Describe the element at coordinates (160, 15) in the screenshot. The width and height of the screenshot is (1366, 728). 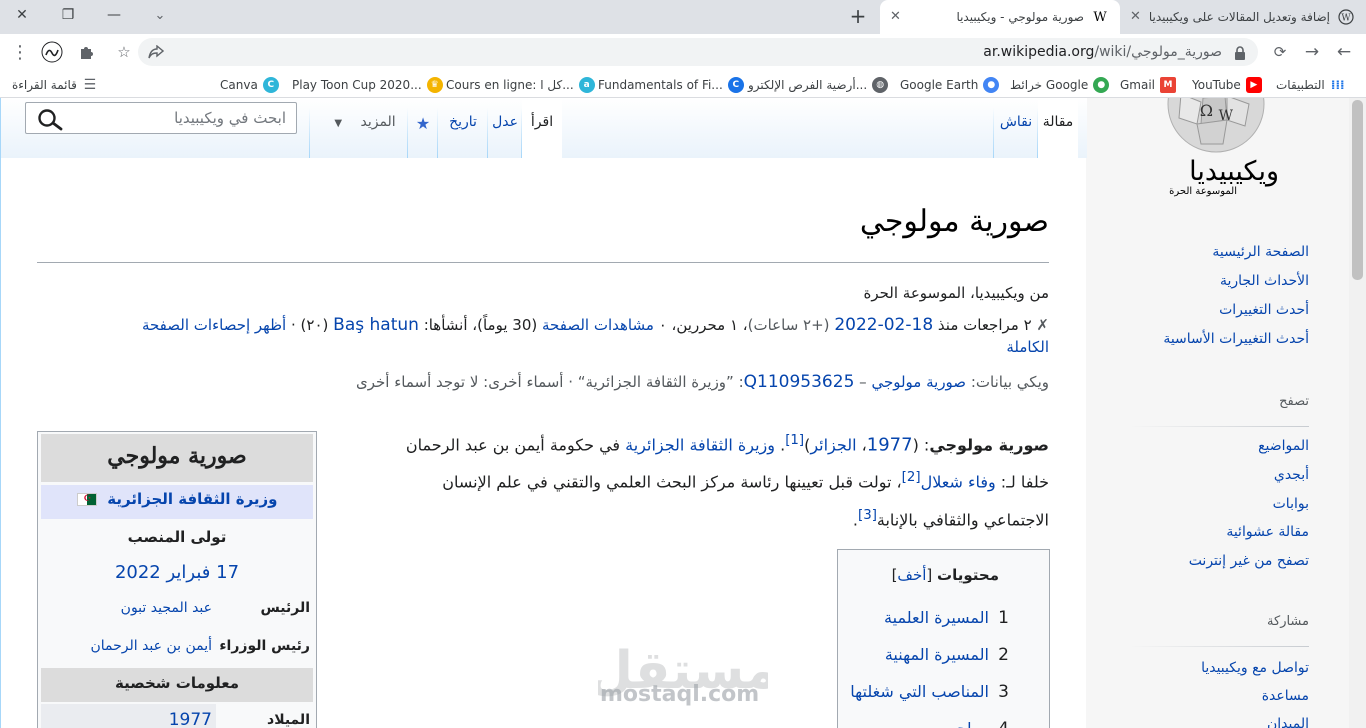
I see `tab-search-chevron-icon: ⌄` at that location.